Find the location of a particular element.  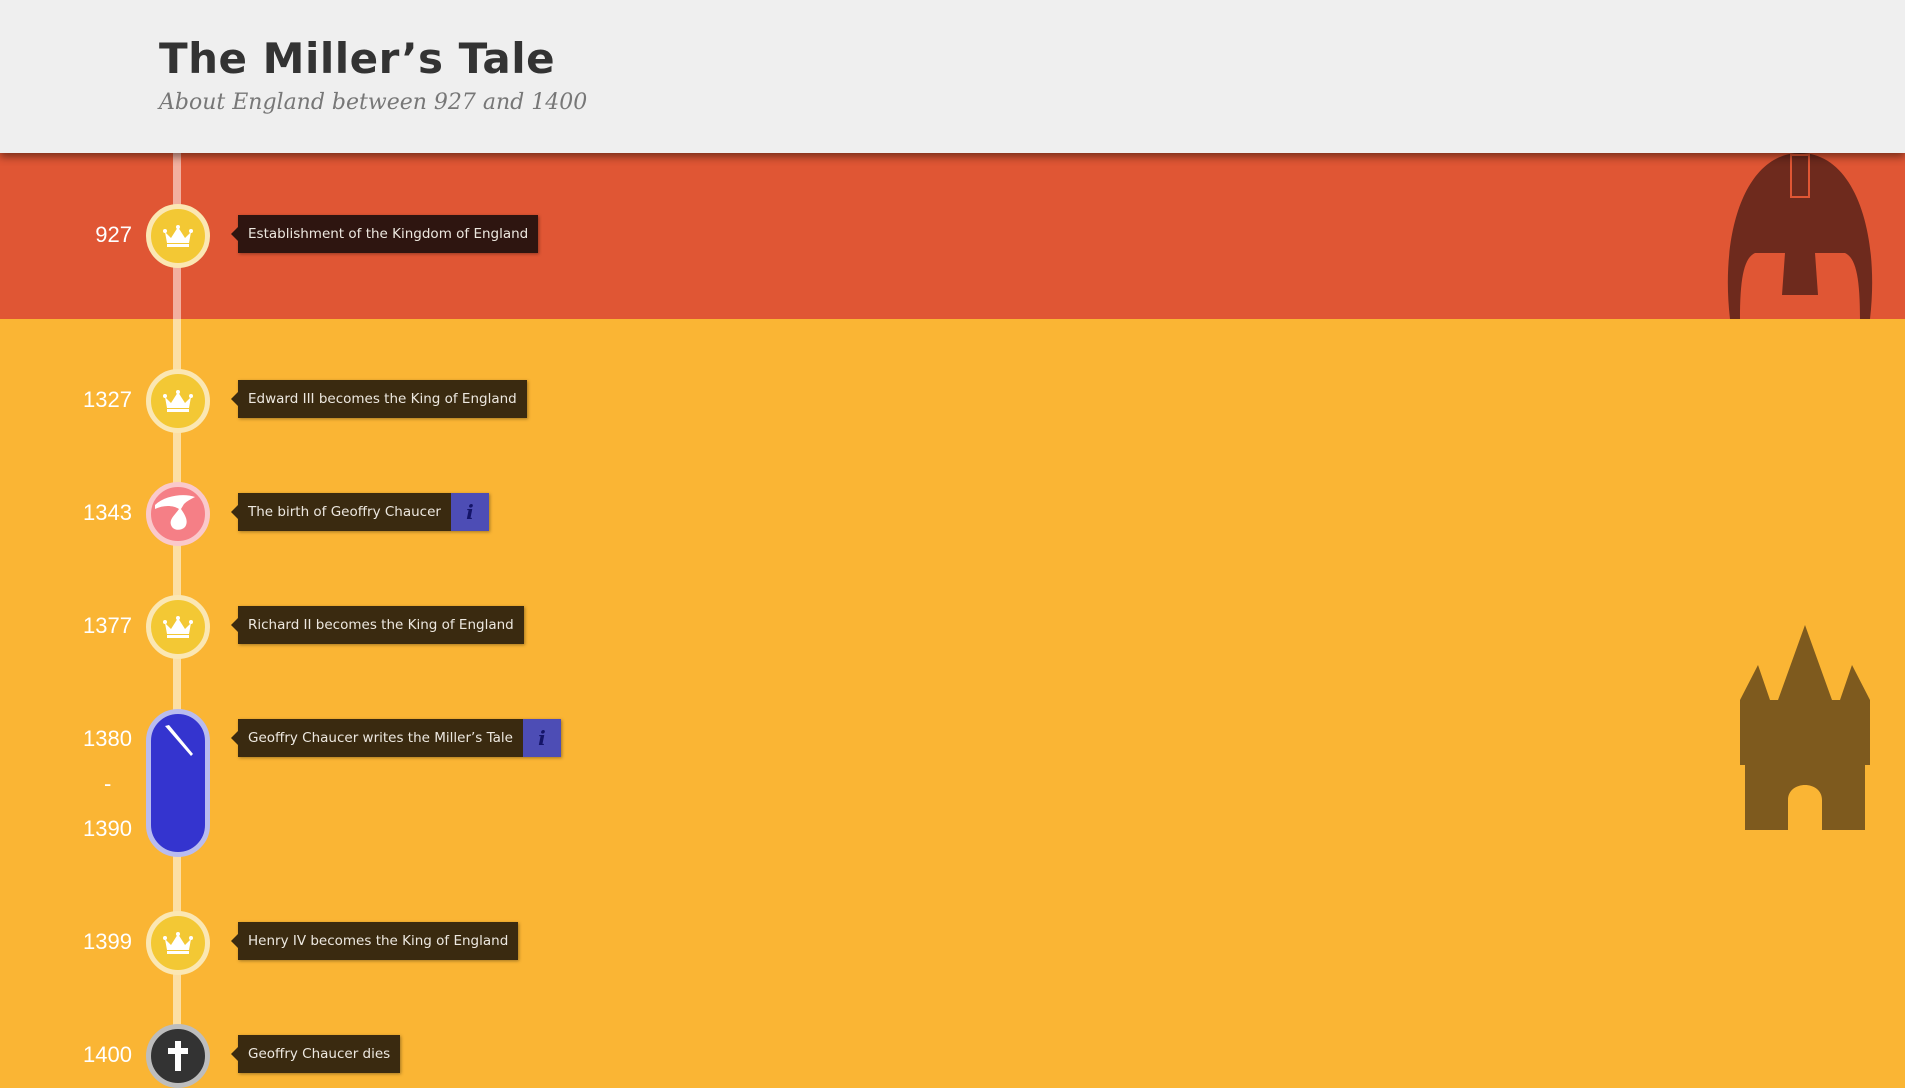

event-period-node is located at coordinates (178, 783).